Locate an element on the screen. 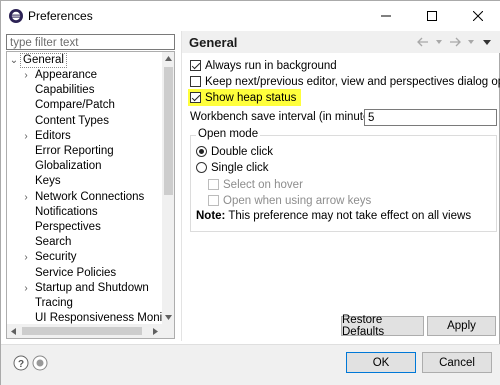  scroll-left-arrow-icon is located at coordinates (13, 331).